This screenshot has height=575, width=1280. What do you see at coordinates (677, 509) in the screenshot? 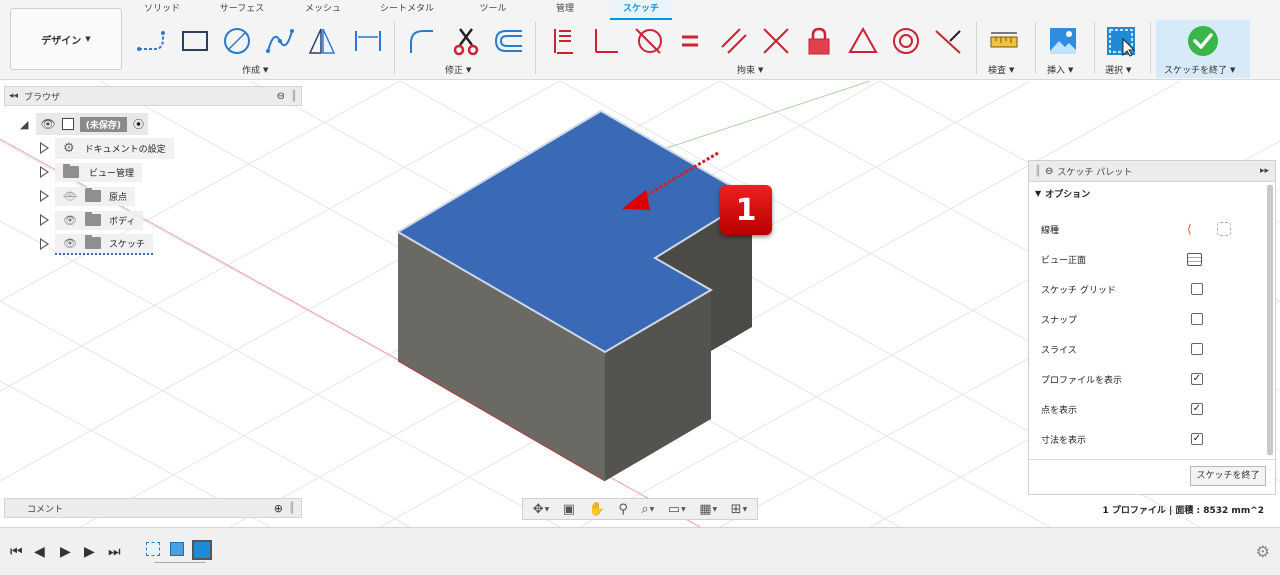
I see `display-settings-icon: ▭ ▼` at bounding box center [677, 509].